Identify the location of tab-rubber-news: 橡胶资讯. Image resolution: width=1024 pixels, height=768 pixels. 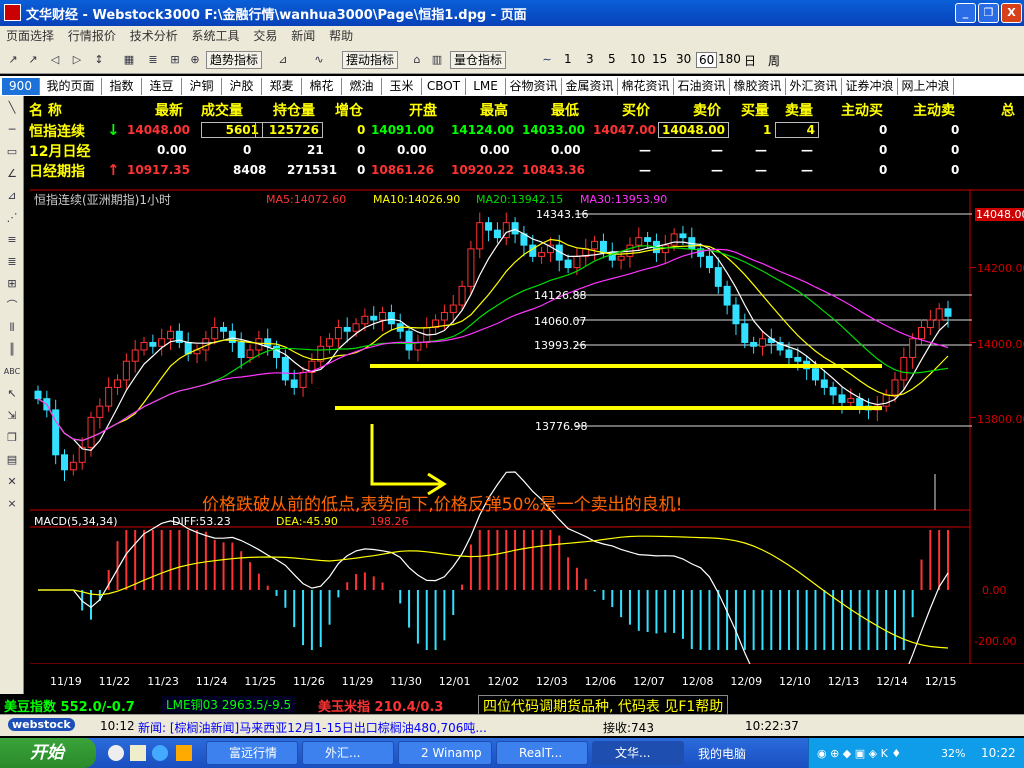
(758, 86).